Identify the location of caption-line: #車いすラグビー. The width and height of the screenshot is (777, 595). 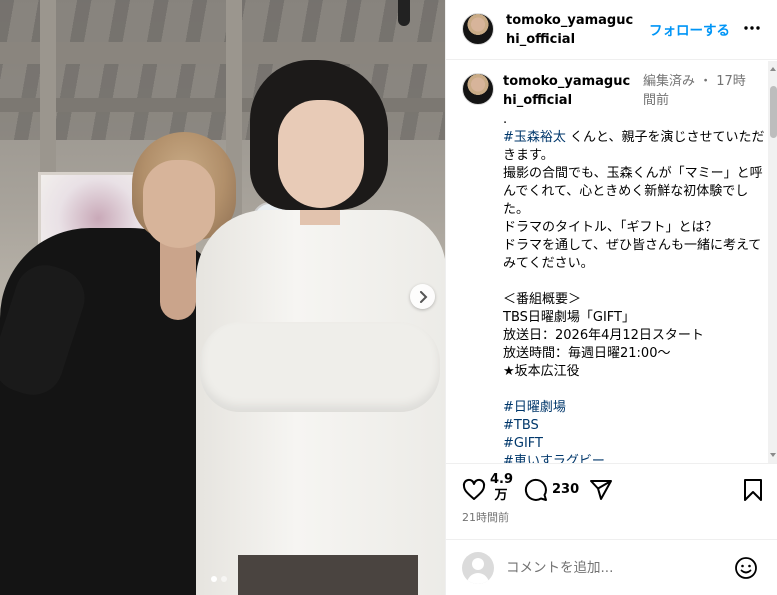
(634, 458).